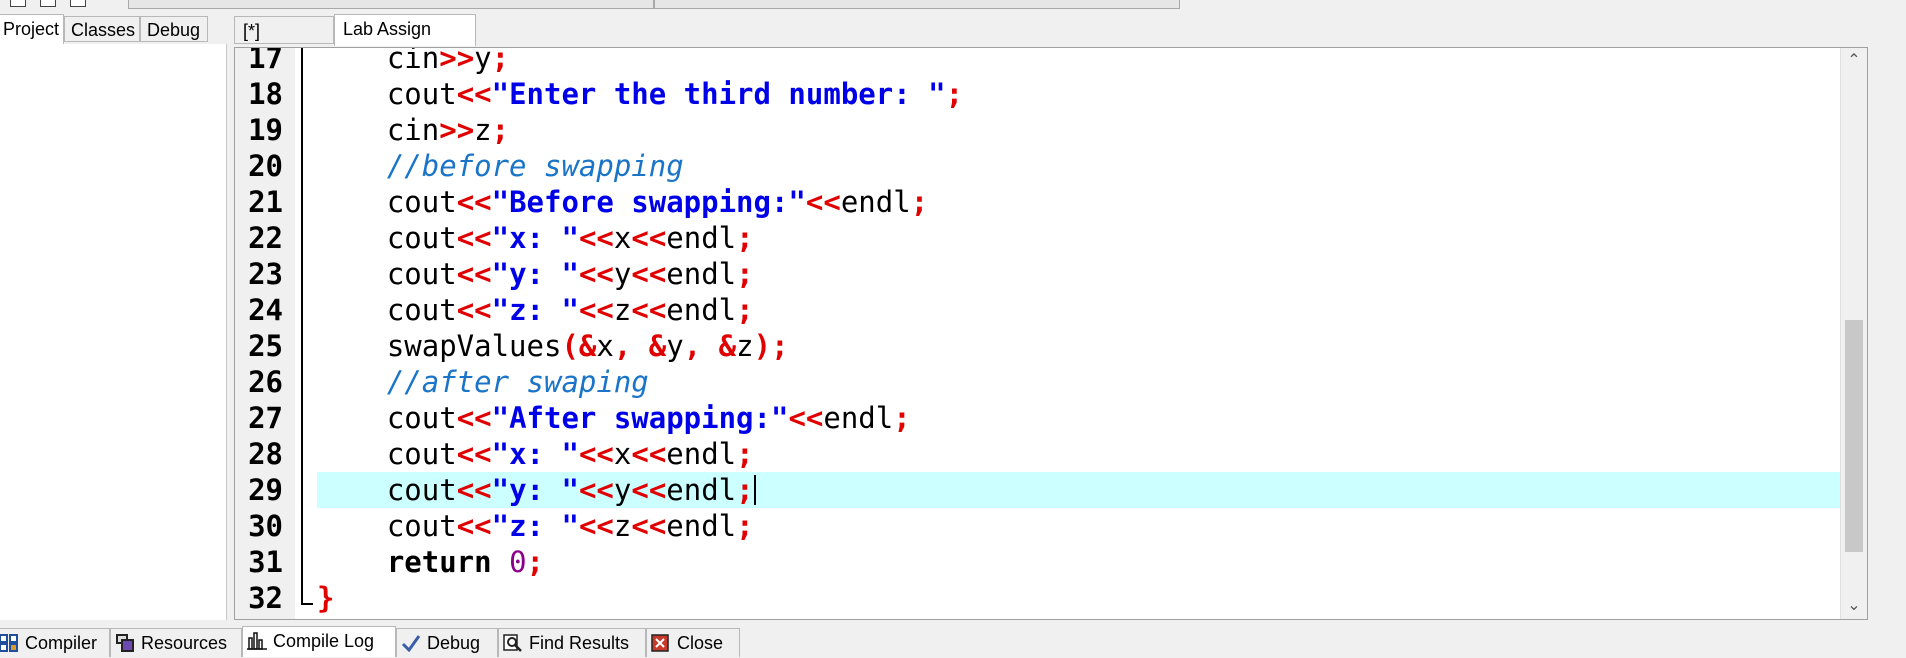 The height and width of the screenshot is (658, 1906). Describe the element at coordinates (1051, 346) in the screenshot. I see `code-line: 25 swapValues(&x, &y, &z);` at that location.